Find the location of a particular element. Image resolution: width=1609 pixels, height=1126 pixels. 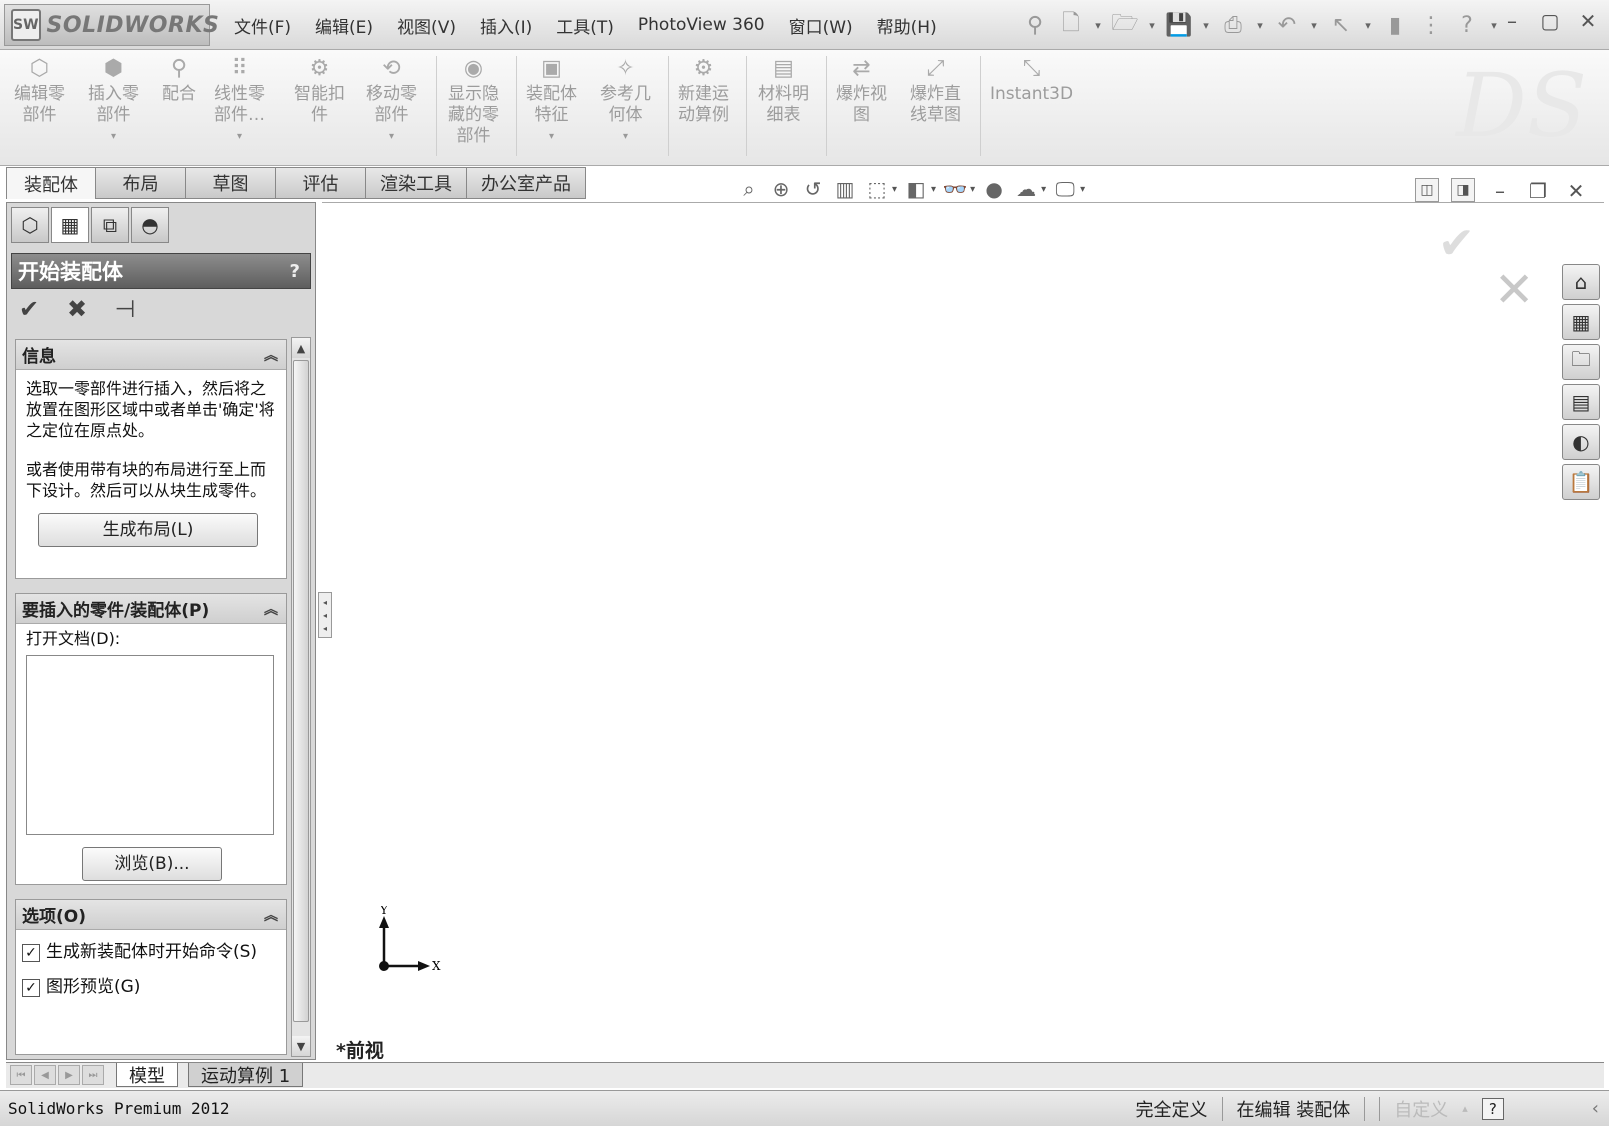

graphics-preview-option: ✓ 图形预览(G) is located at coordinates (151, 987).